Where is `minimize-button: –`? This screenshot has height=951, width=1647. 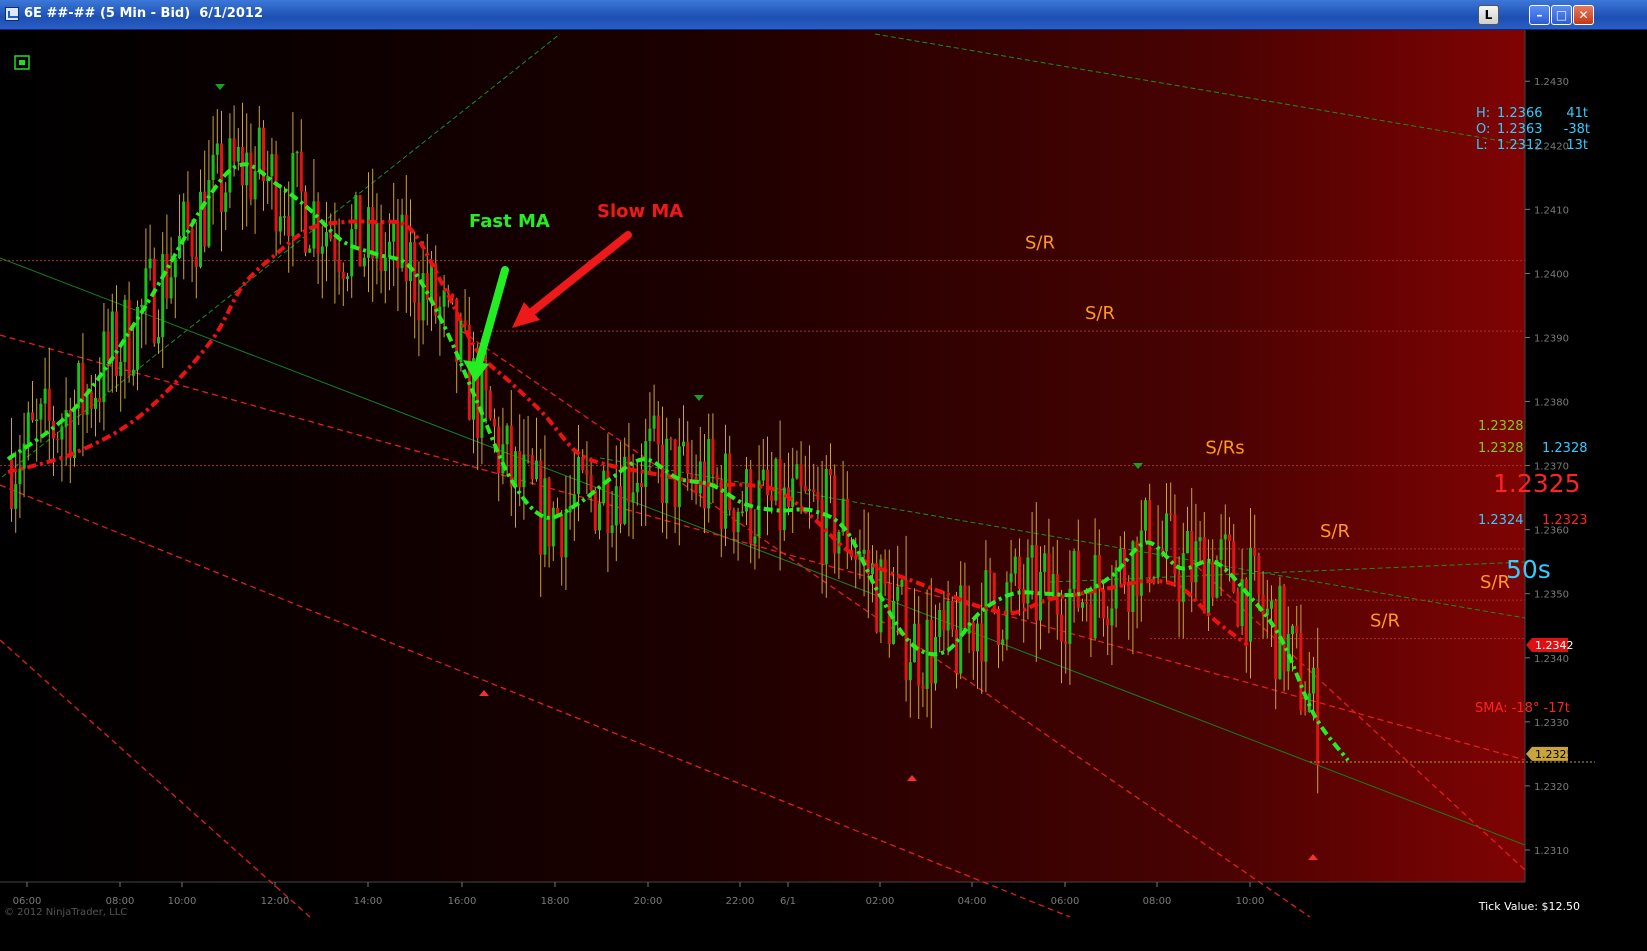 minimize-button: – is located at coordinates (1539, 15).